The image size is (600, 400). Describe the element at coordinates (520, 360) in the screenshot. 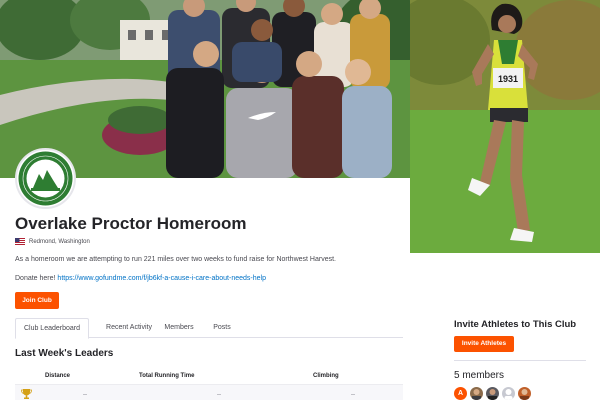

I see `sidebar-divider` at that location.